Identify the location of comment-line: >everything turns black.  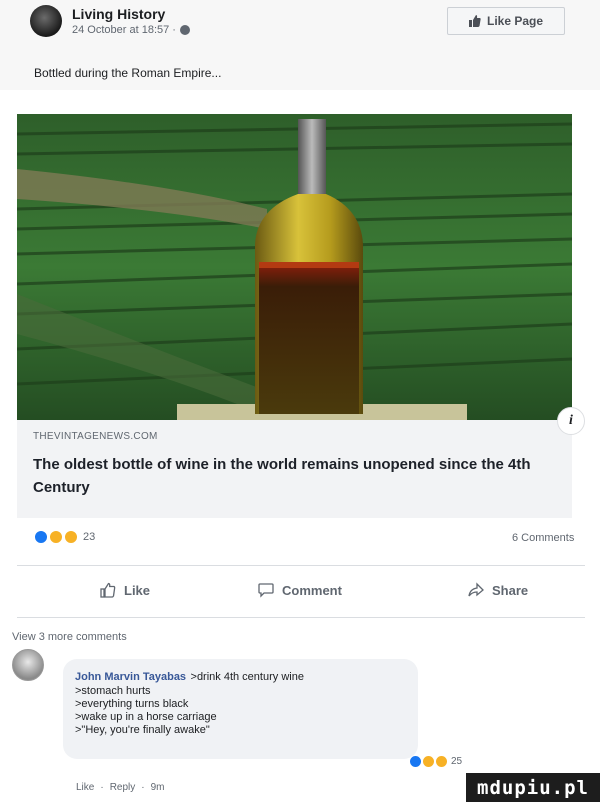
(132, 704).